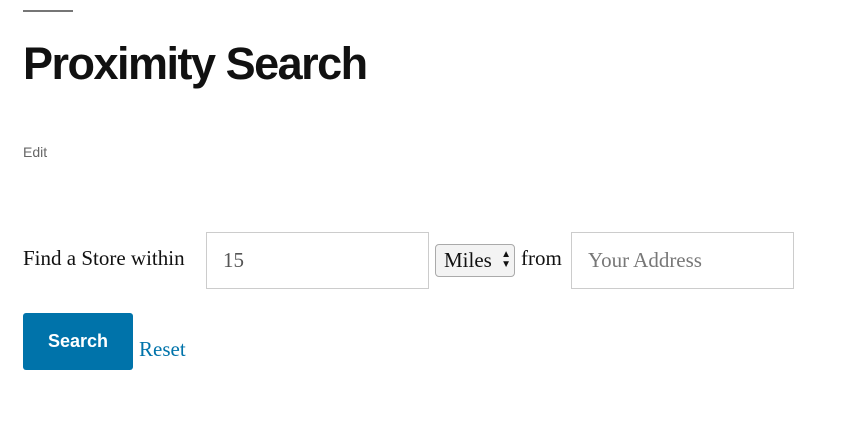 Image resolution: width=856 pixels, height=421 pixels. What do you see at coordinates (506, 259) in the screenshot?
I see `select-arrows-icon: ▲ ▼` at bounding box center [506, 259].